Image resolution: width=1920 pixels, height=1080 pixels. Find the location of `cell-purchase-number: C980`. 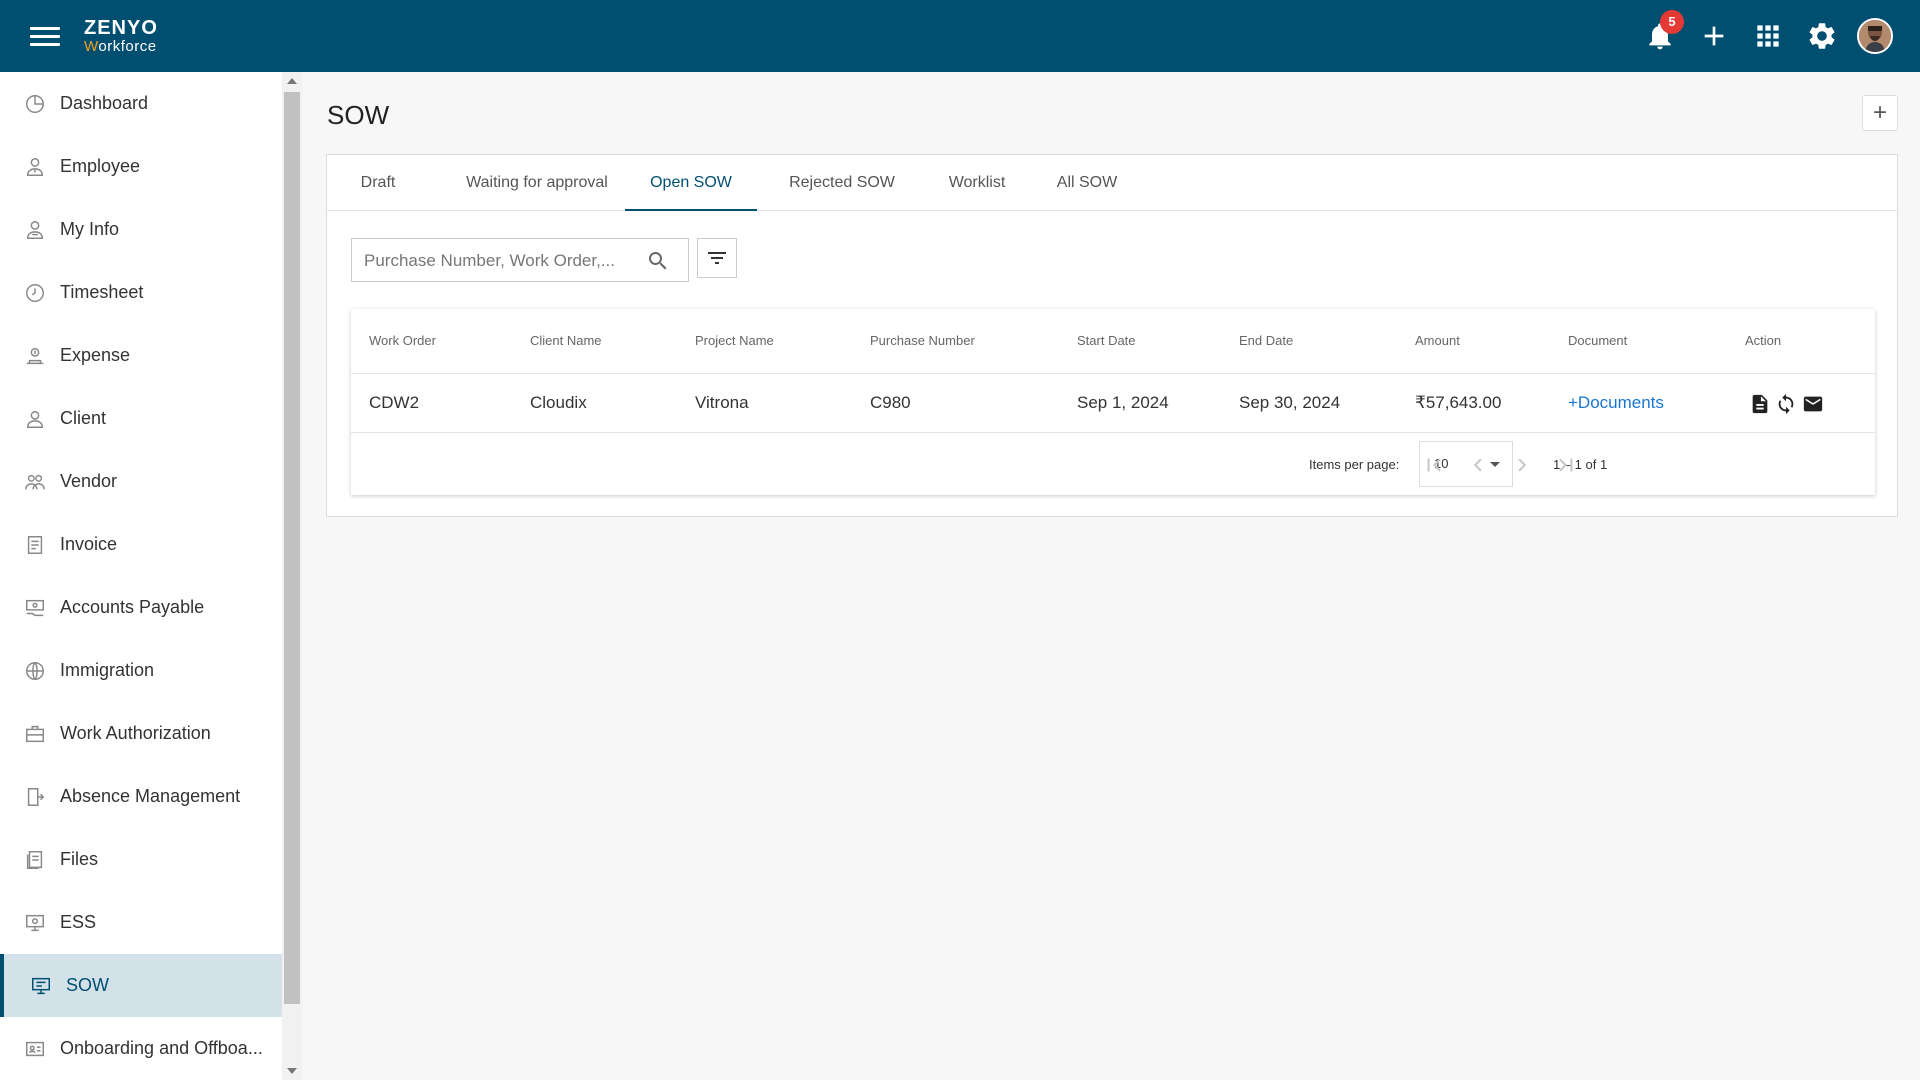

cell-purchase-number: C980 is located at coordinates (890, 402).